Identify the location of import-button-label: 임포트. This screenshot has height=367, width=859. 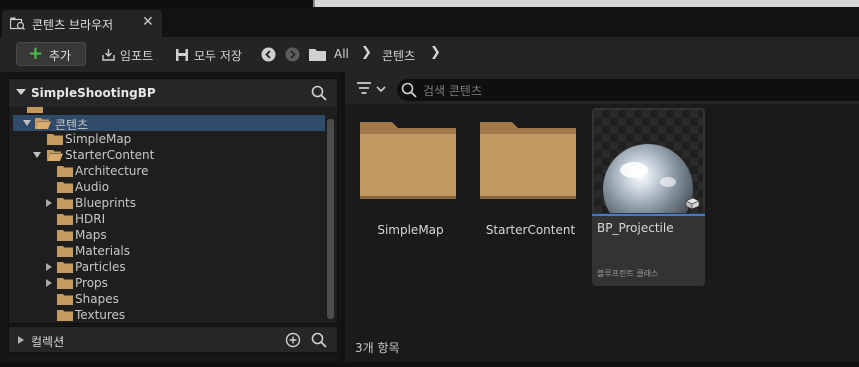
(137, 56).